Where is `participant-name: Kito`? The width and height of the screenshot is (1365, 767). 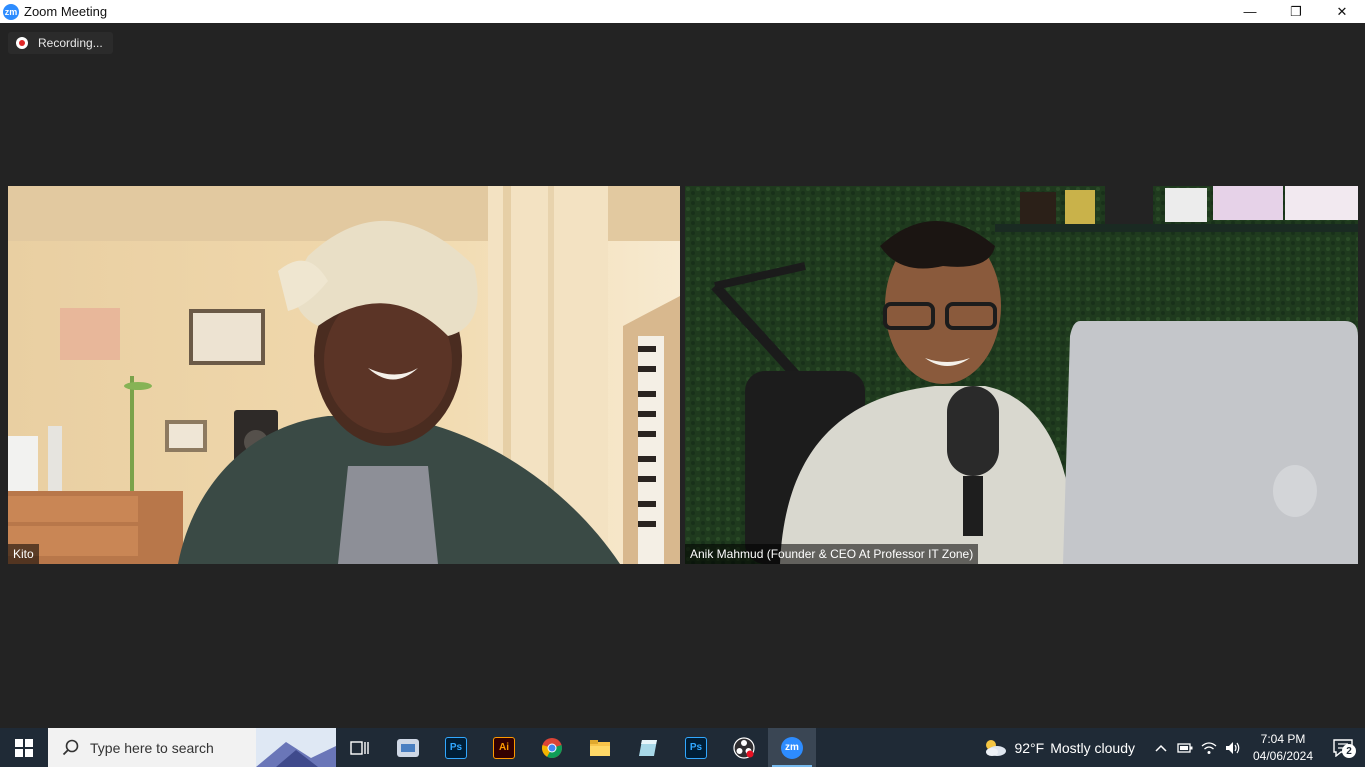
participant-name: Kito is located at coordinates (23, 554).